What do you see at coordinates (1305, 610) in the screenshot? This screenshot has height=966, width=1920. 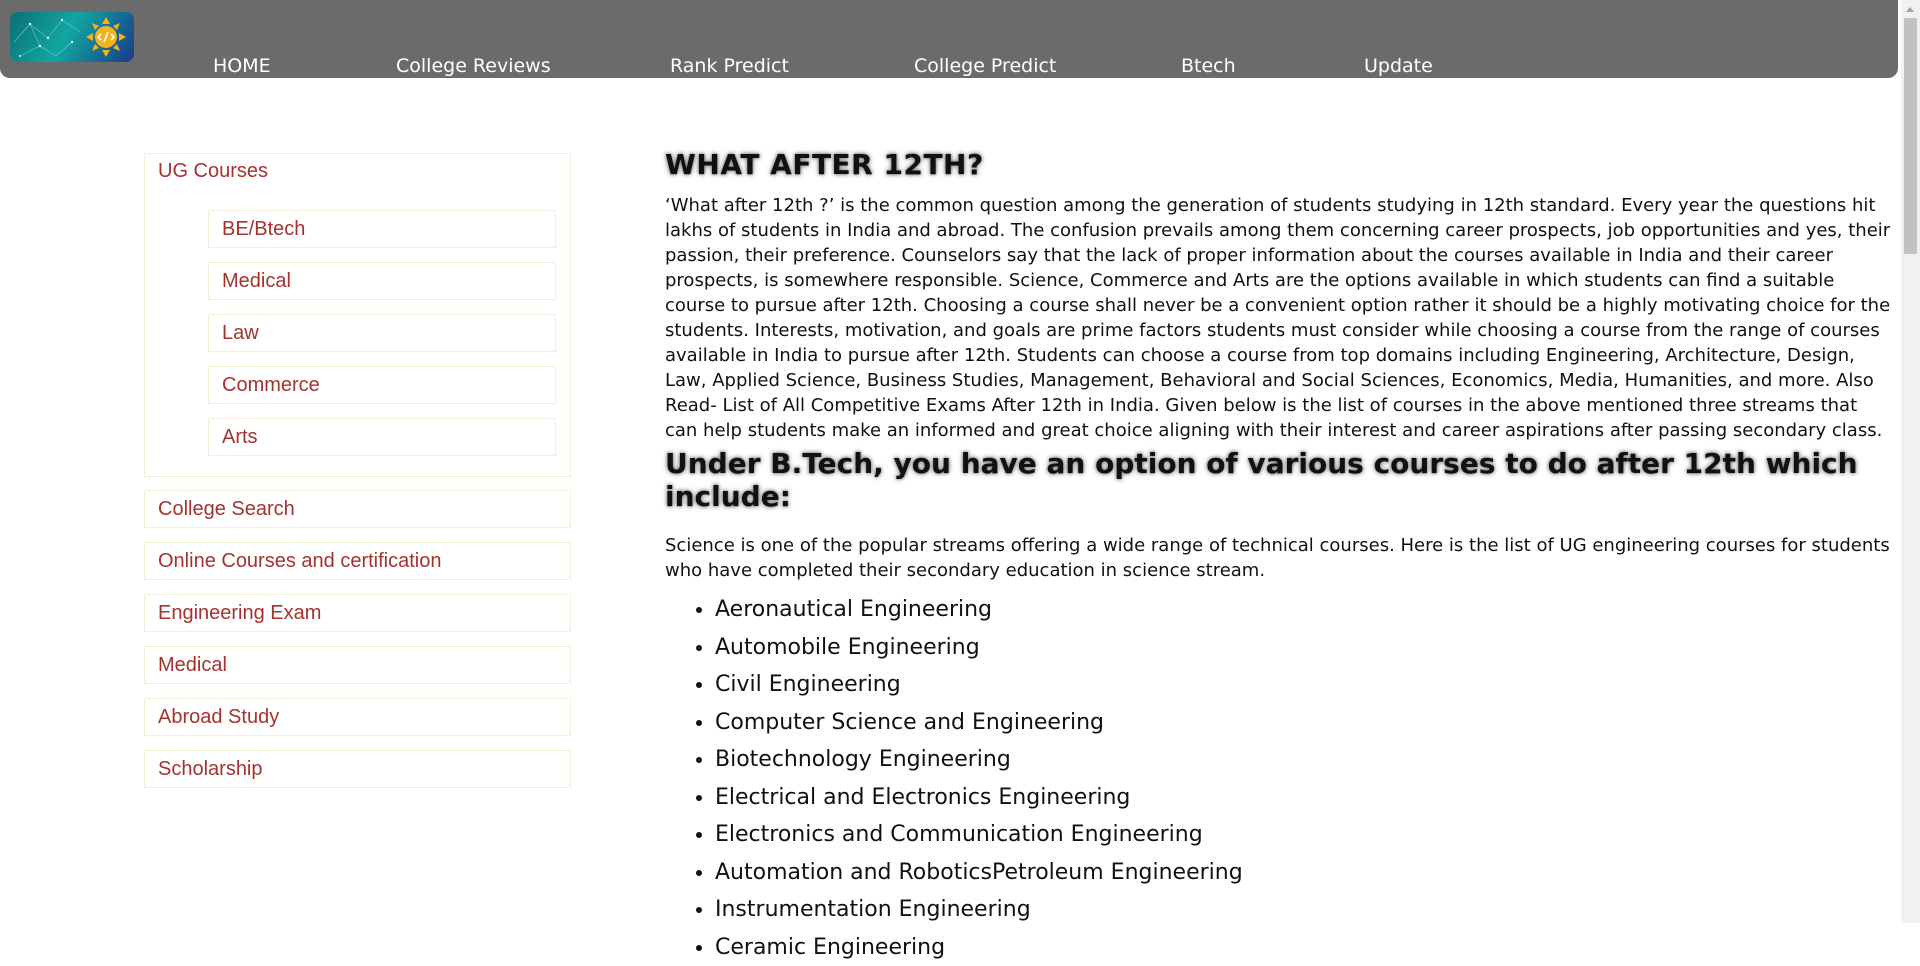 I see `list-item: Aeronautical Engineering` at bounding box center [1305, 610].